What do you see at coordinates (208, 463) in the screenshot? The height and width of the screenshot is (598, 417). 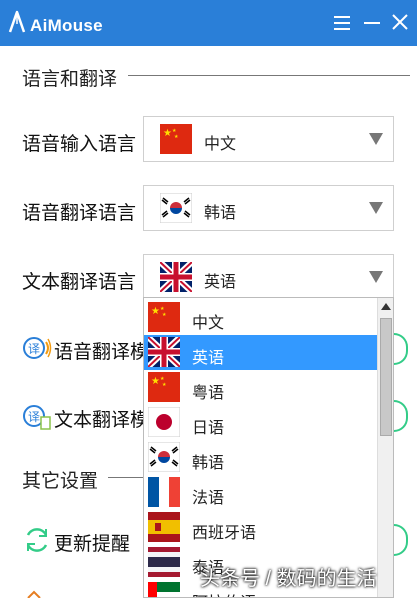 I see `dropdown-item-label: 韩语` at bounding box center [208, 463].